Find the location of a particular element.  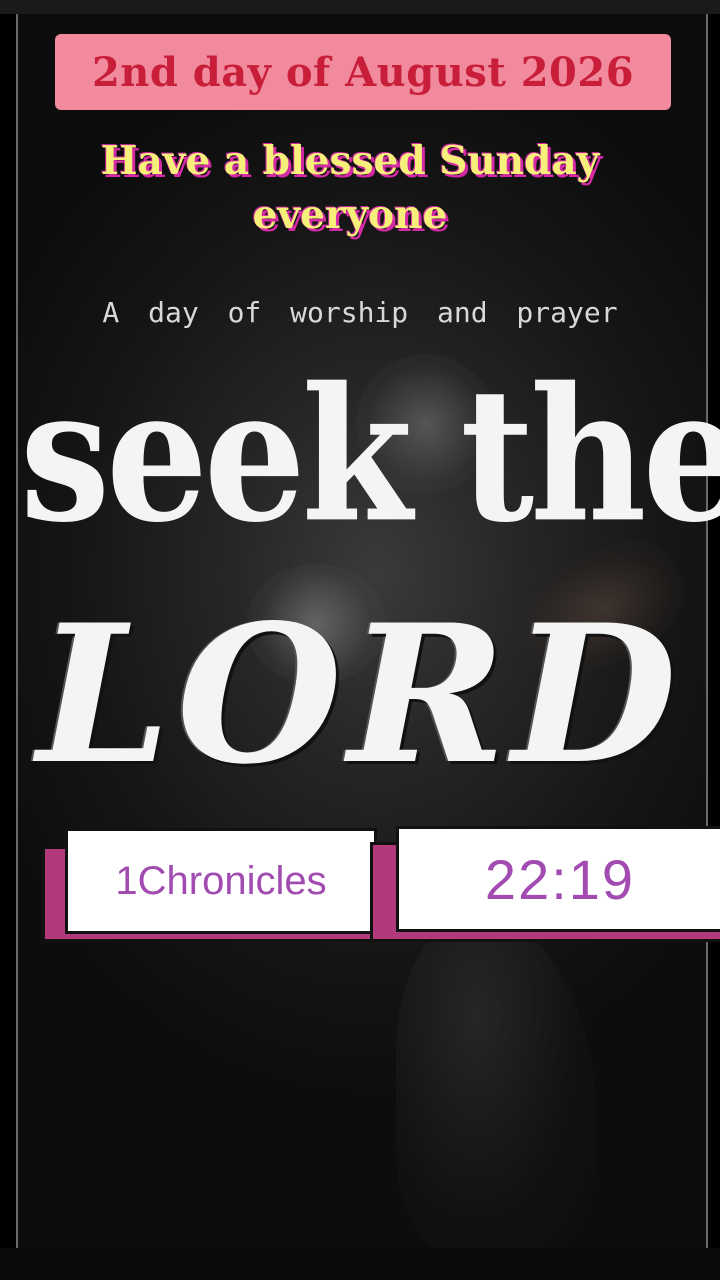

greeting-text: Have a blessed Sunday everyone is located at coordinates (350, 188).